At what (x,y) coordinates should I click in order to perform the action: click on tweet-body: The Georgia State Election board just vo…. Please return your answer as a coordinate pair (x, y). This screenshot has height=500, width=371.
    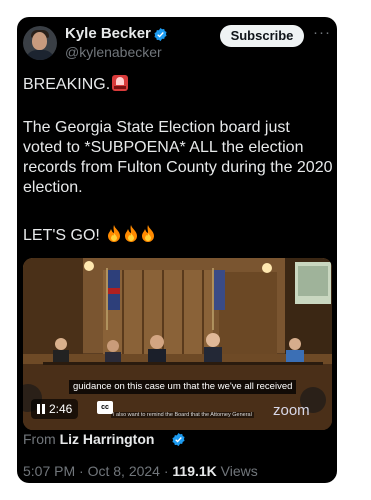
    Looking at the image, I should click on (178, 157).